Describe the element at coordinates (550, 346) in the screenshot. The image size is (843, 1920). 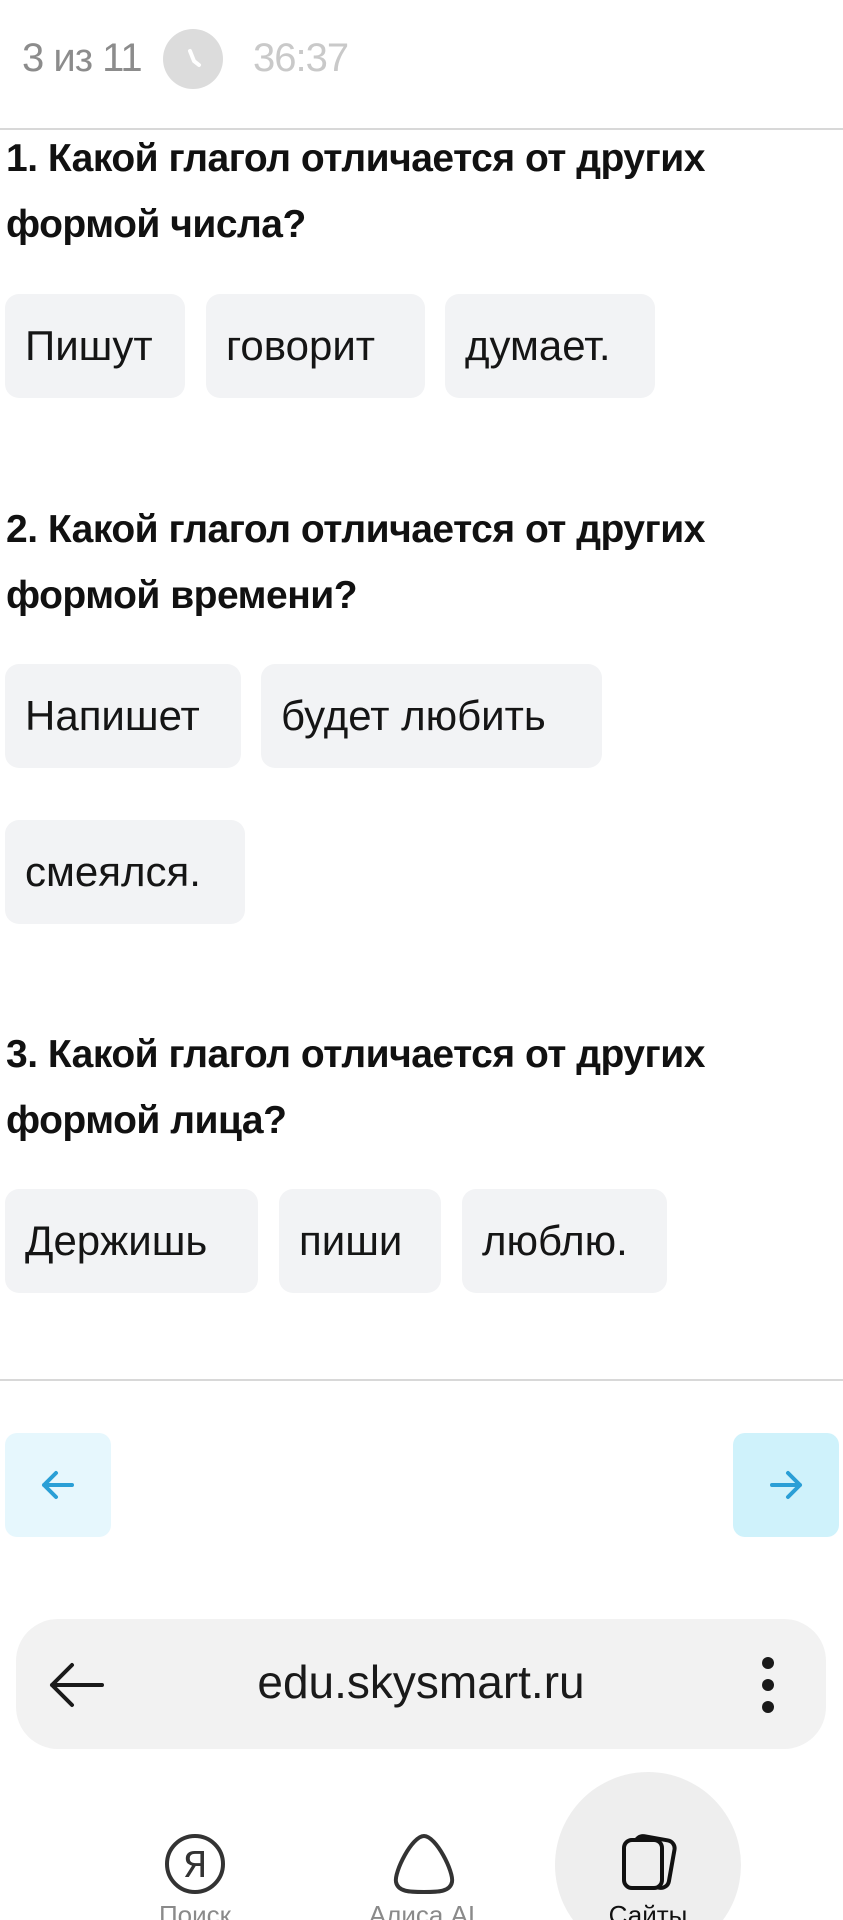
I see `answer-option: думает.` at that location.